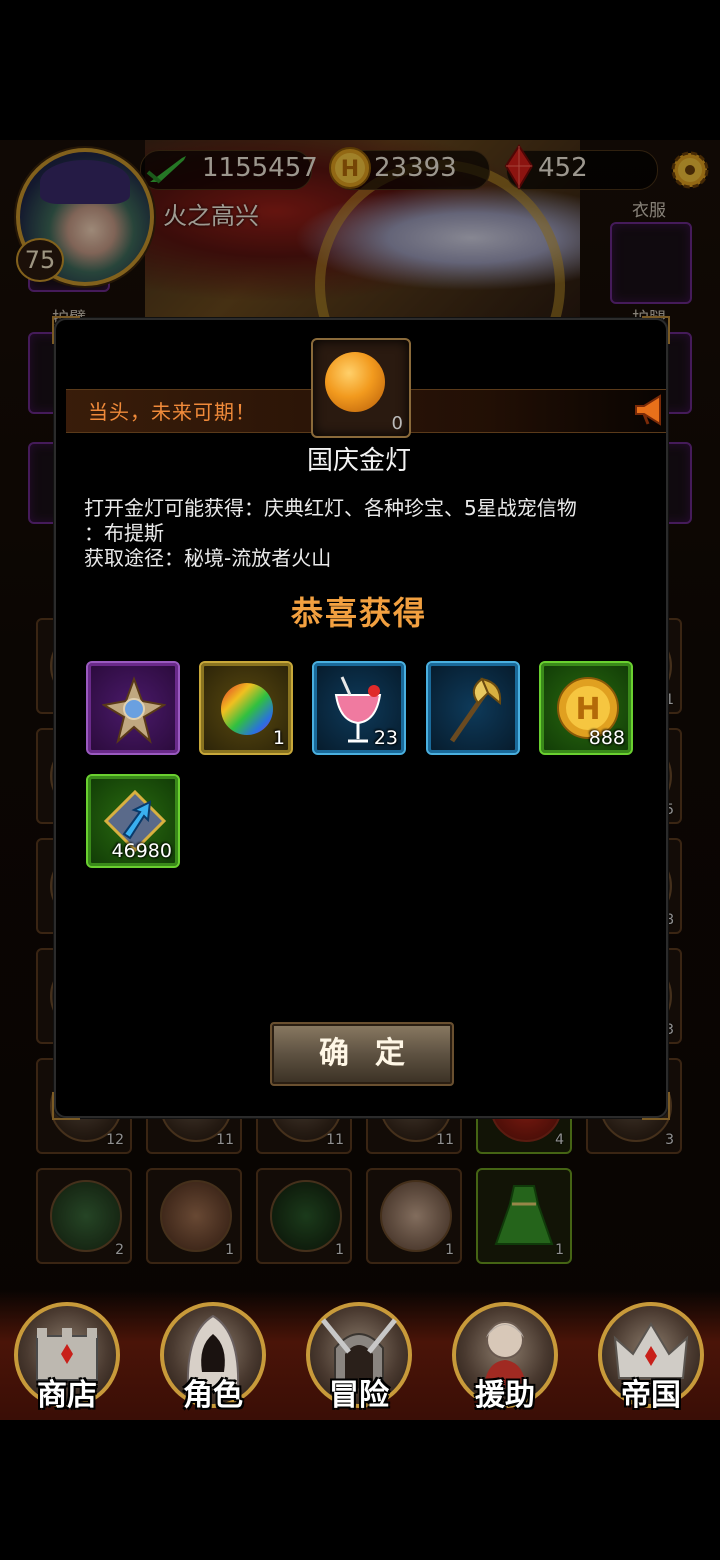 The width and height of the screenshot is (720, 1560). Describe the element at coordinates (67, 1395) in the screenshot. I see `nav-shop-label: 商店` at that location.